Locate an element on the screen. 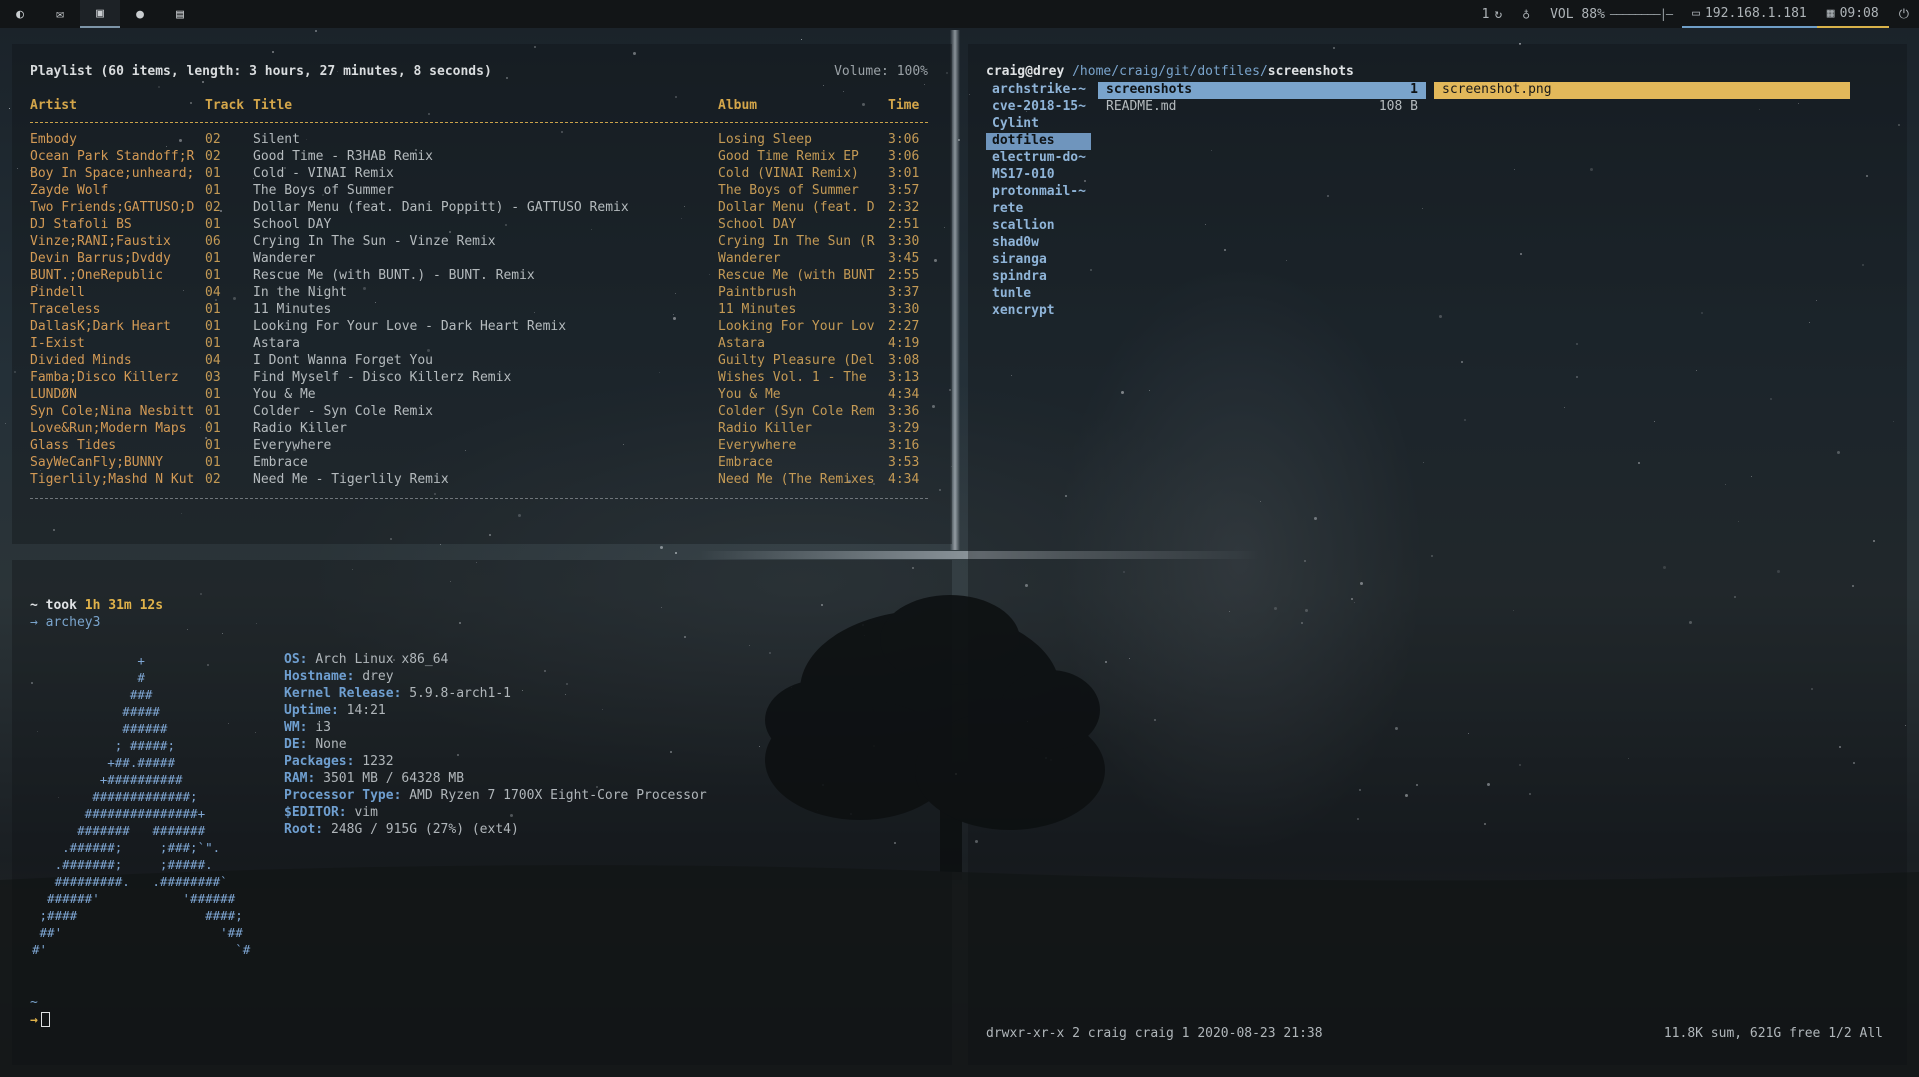  playlist-row: Embody 02 Silent Losing Sleep 3:06 is located at coordinates (479, 140).